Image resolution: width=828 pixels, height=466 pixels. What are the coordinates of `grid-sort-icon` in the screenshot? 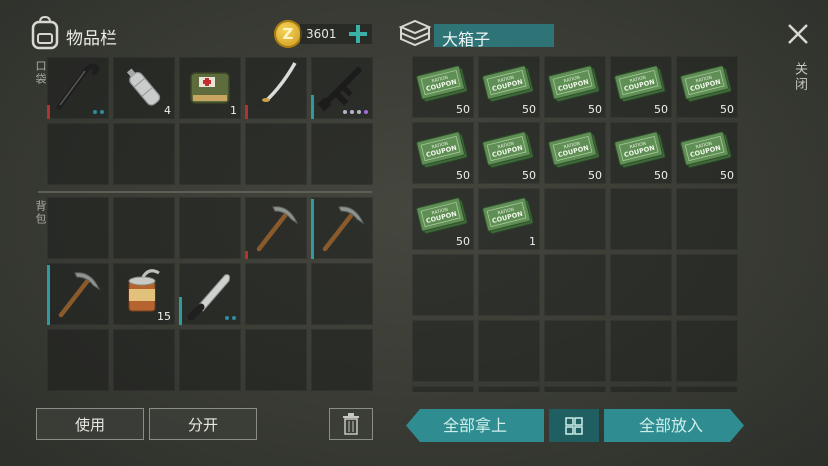 It's located at (574, 425).